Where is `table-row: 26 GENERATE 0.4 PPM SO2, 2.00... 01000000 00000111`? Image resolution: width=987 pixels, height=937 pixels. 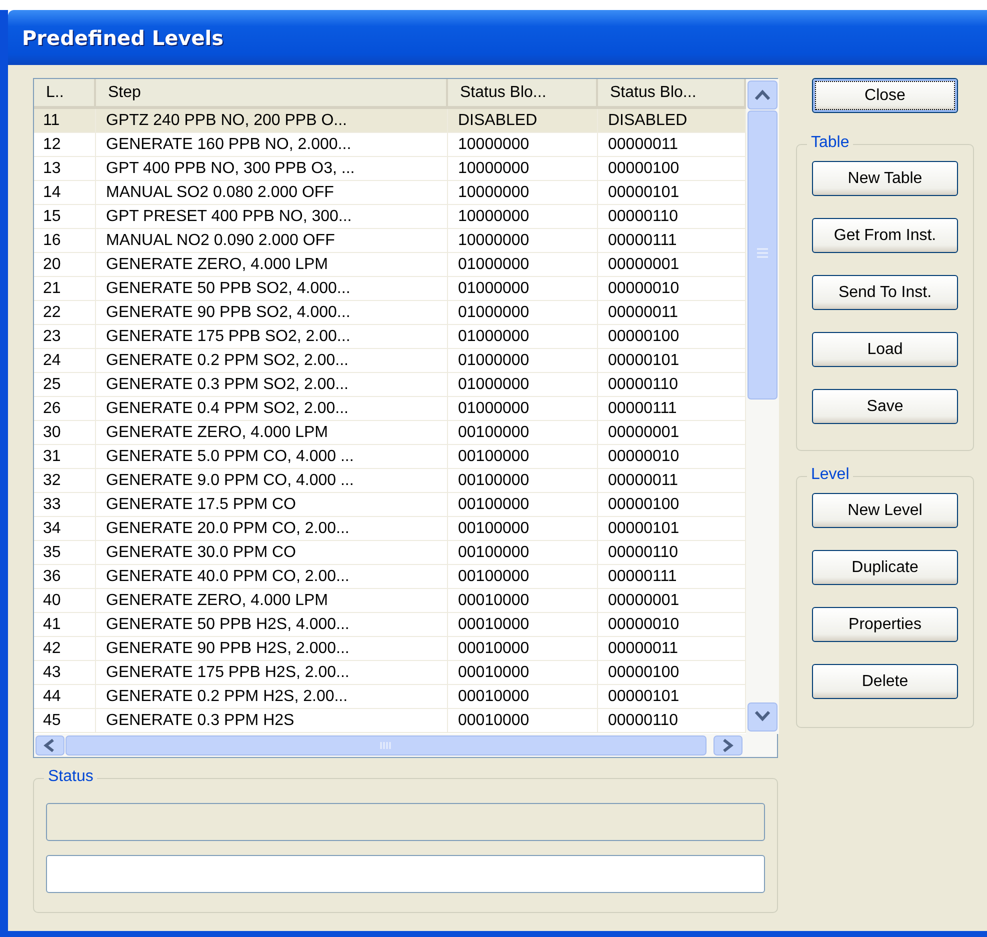
table-row: 26 GENERATE 0.4 PPM SO2, 2.00... 01000000 00000111 is located at coordinates (390, 409).